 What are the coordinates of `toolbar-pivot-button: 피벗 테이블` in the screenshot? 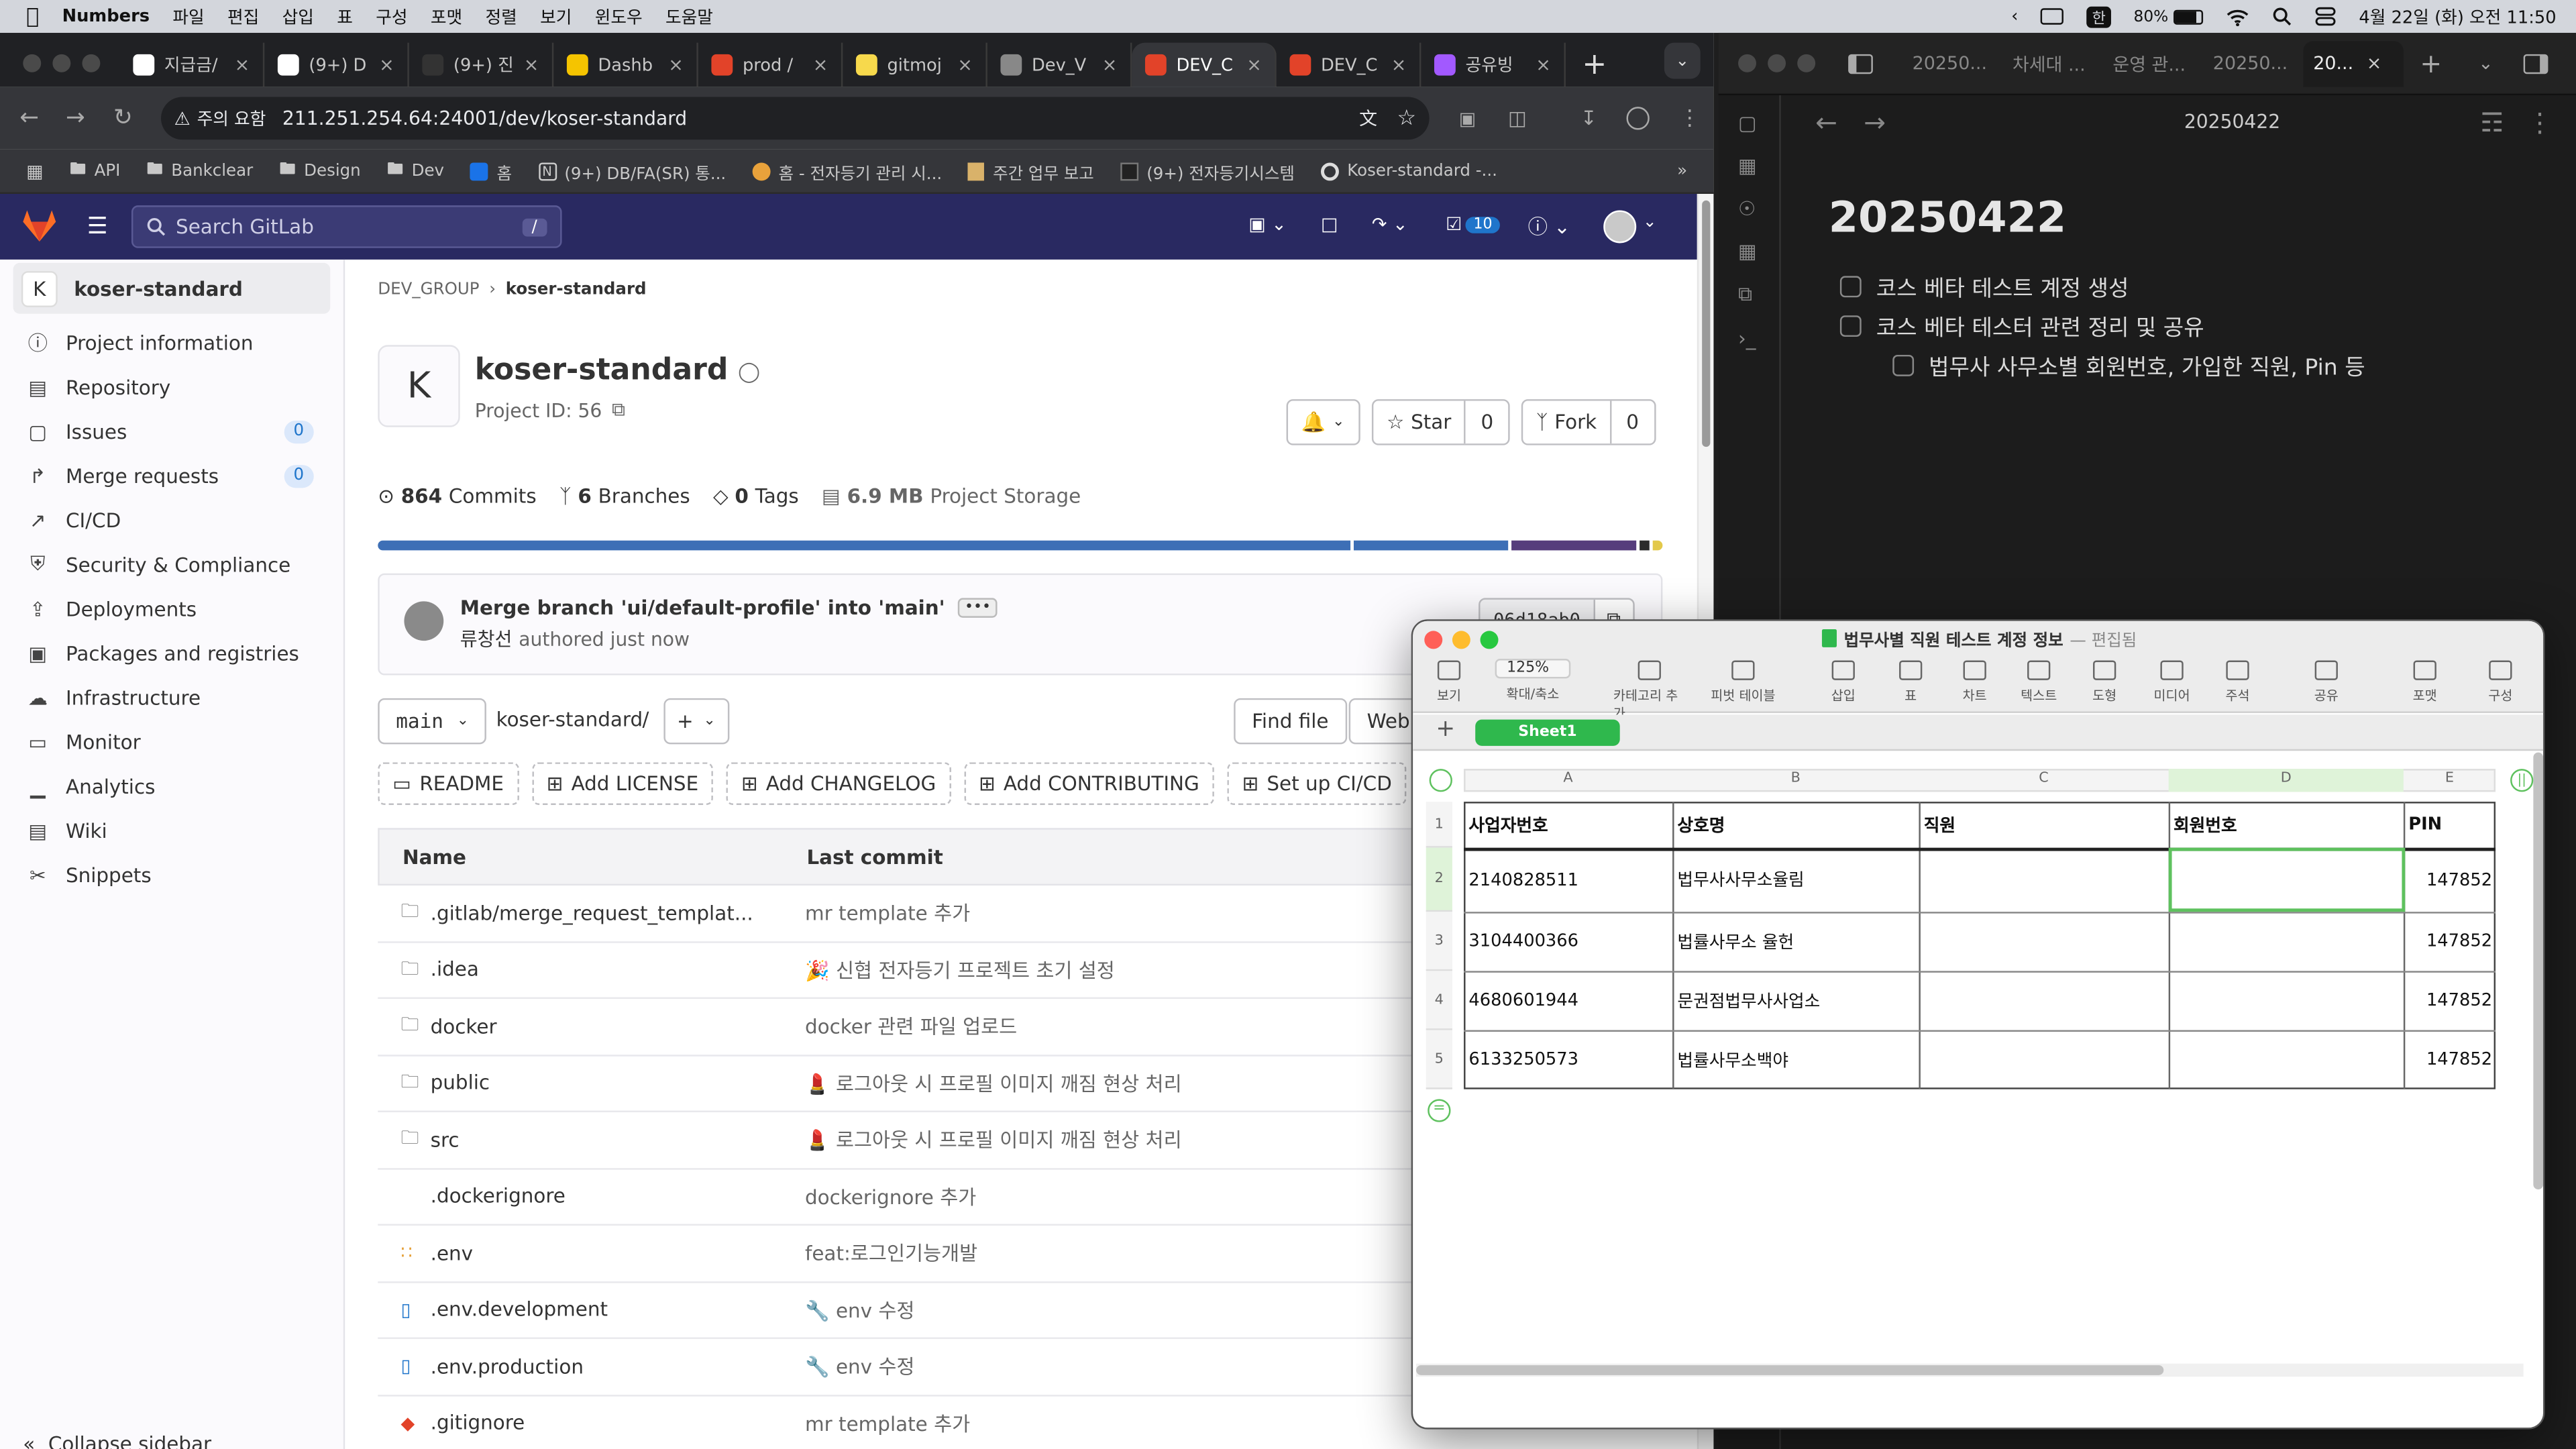 It's located at (1743, 682).